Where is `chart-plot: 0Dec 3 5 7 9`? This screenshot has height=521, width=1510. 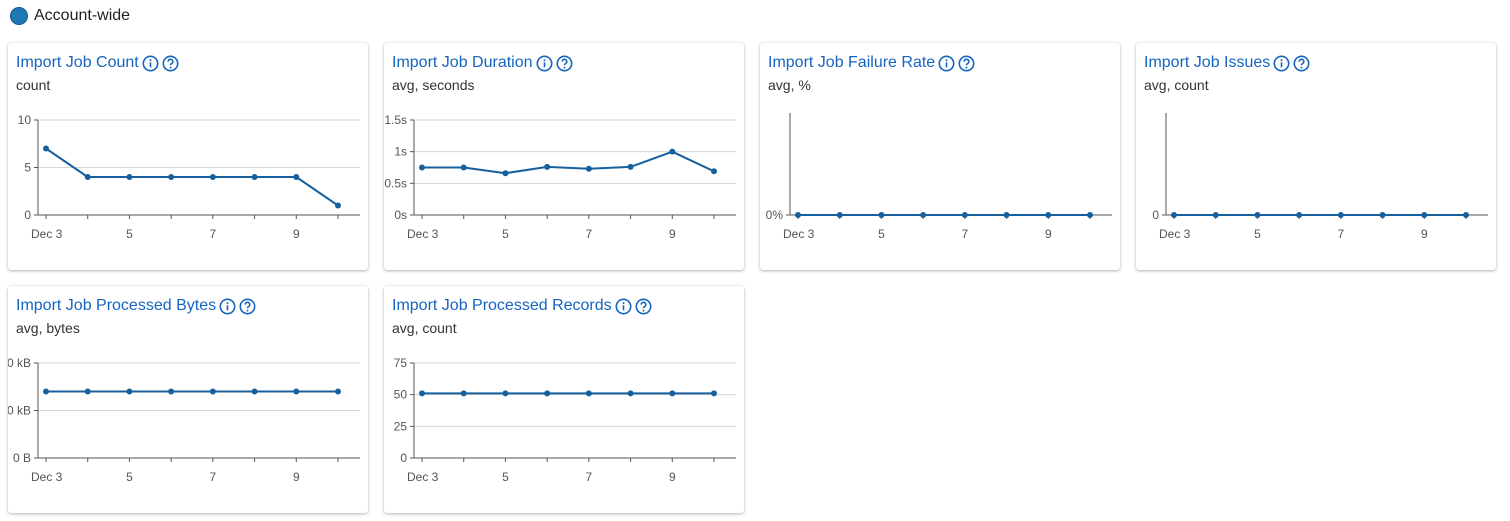 chart-plot: 0Dec 3 5 7 9 is located at coordinates (1320, 177).